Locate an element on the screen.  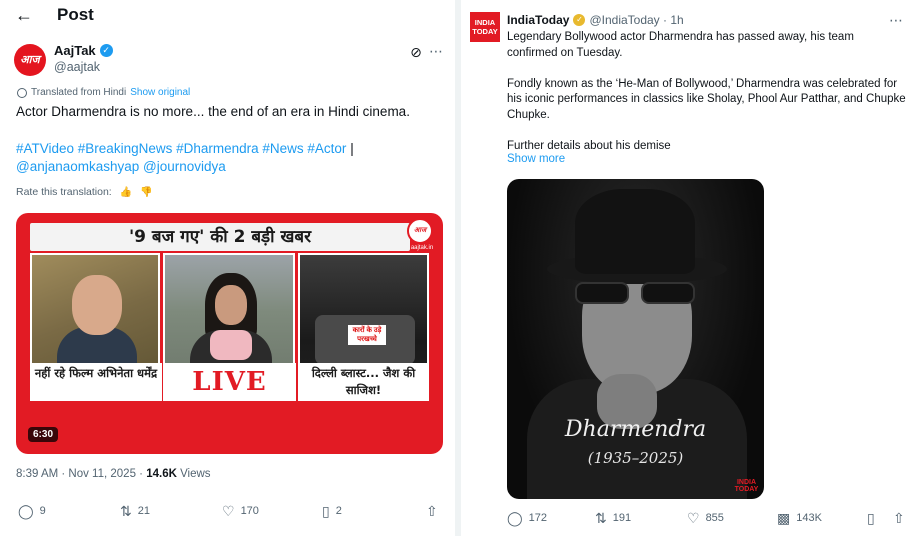
lens-right is located at coordinates (668, 293).